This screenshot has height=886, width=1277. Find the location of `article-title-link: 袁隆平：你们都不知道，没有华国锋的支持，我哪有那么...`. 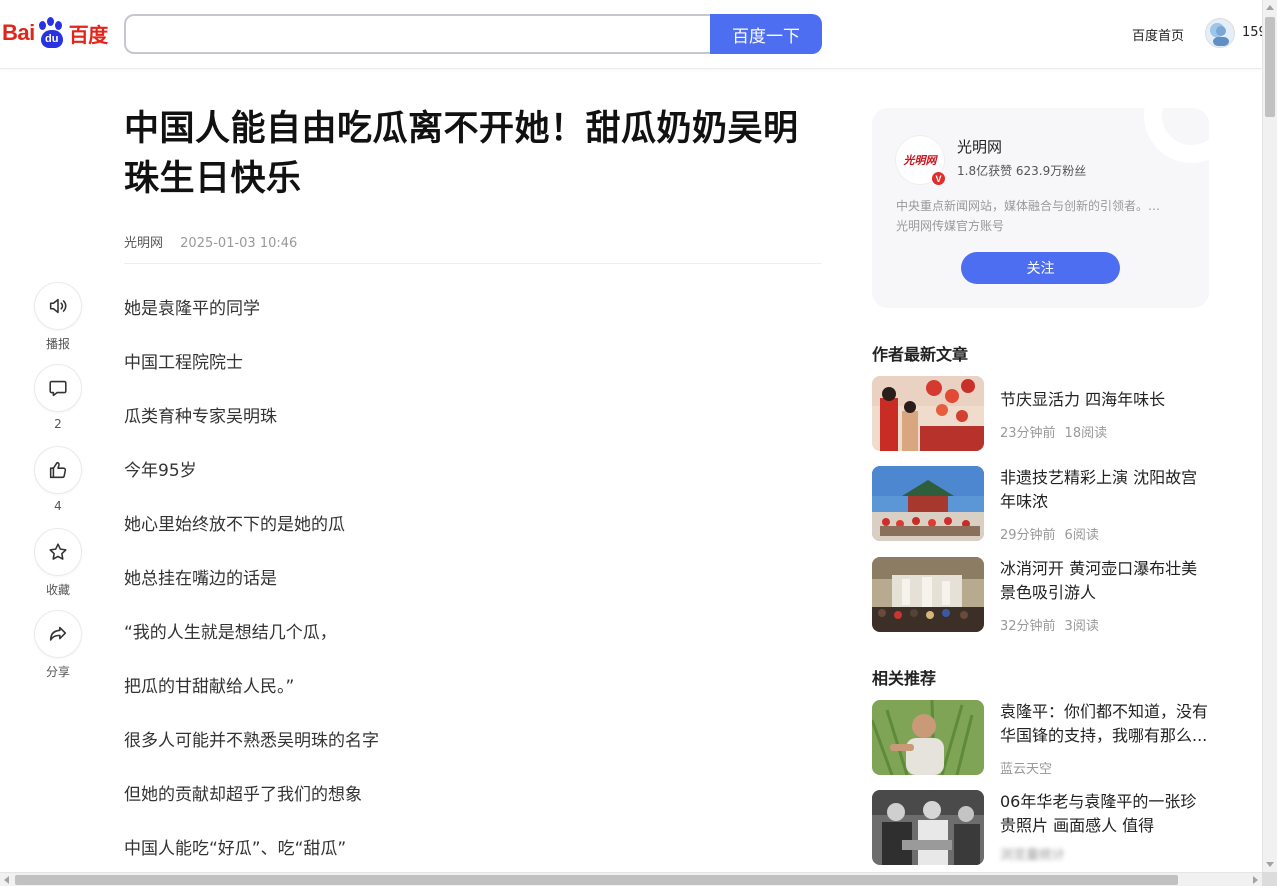

article-title-link: 袁隆平：你们都不知道，没有华国锋的支持，我哪有那么... is located at coordinates (1105, 724).